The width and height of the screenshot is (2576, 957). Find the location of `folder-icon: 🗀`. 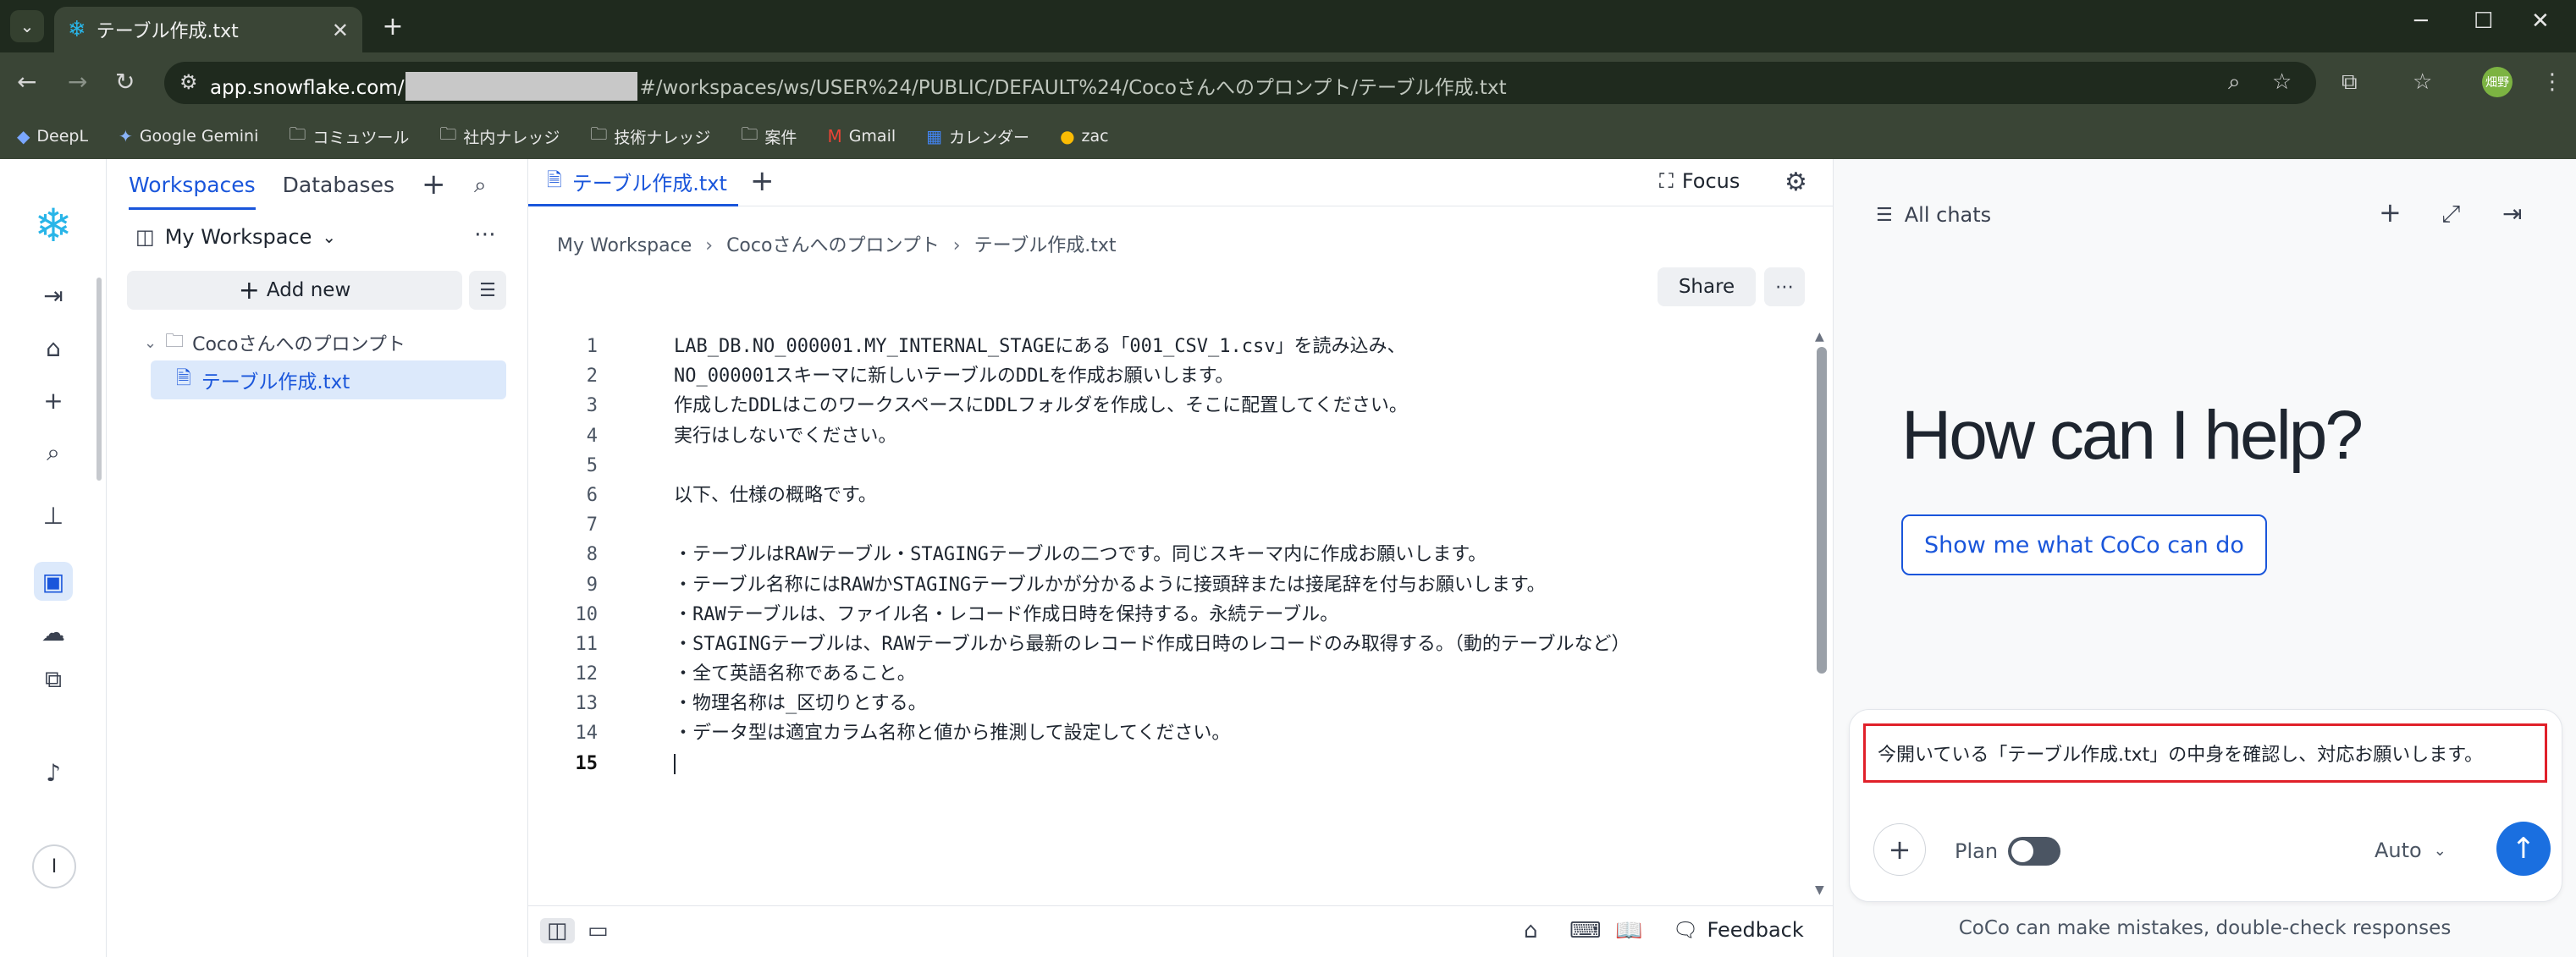

folder-icon: 🗀 is located at coordinates (297, 134).